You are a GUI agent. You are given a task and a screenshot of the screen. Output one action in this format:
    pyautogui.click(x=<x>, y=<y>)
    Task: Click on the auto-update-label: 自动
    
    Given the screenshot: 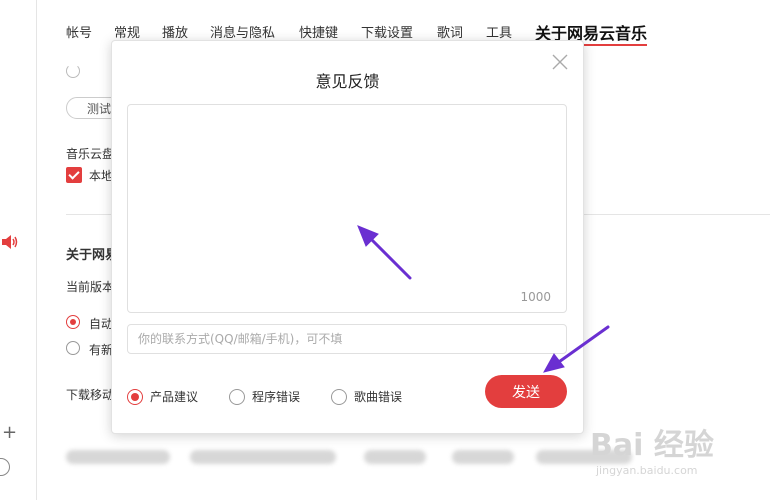 What is the action you would take?
    pyautogui.click(x=101, y=324)
    